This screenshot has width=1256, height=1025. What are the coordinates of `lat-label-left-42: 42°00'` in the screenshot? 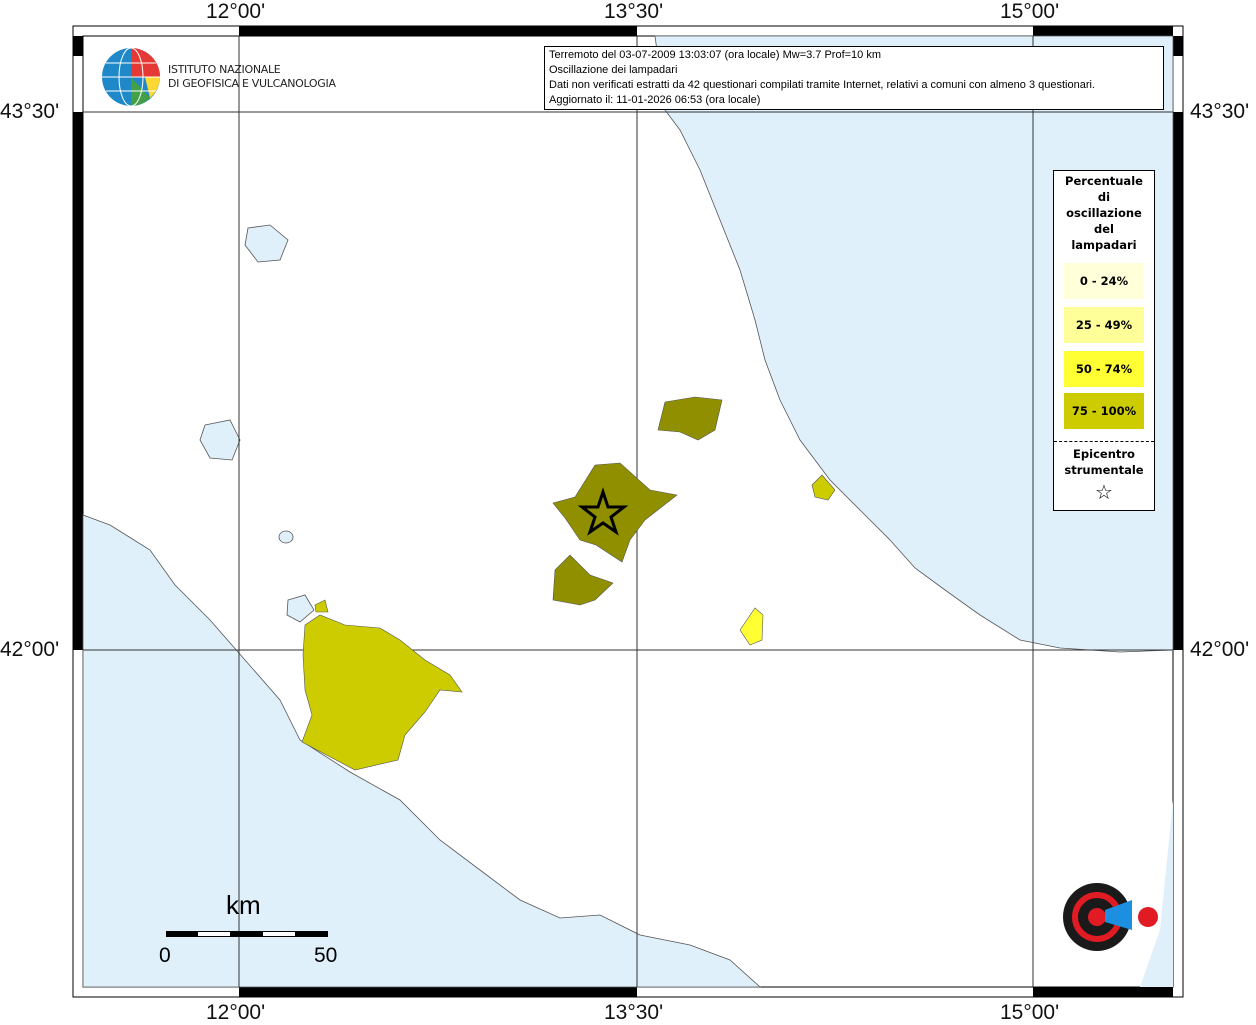 It's located at (30, 649).